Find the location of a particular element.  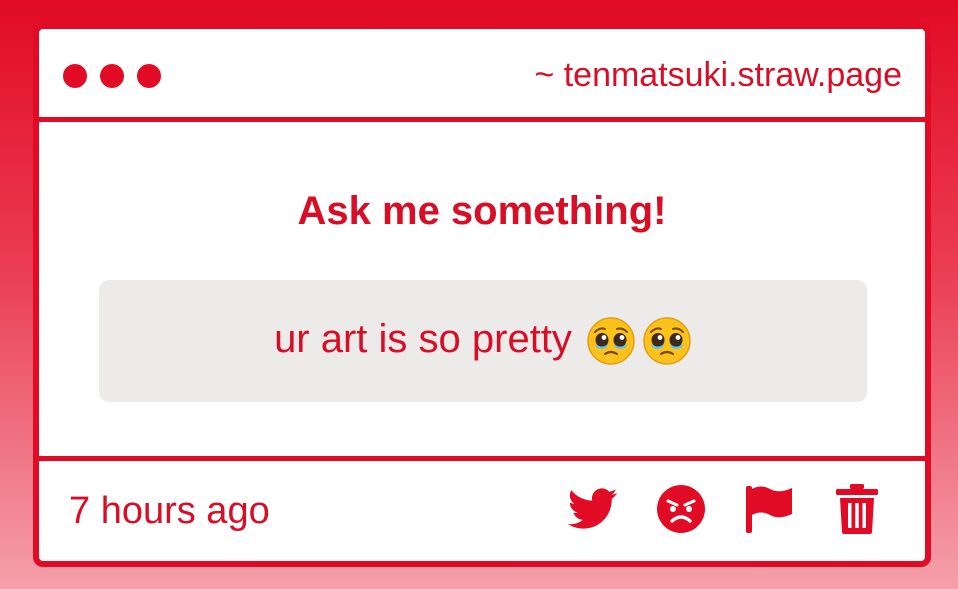

flag-icon is located at coordinates (769, 509).